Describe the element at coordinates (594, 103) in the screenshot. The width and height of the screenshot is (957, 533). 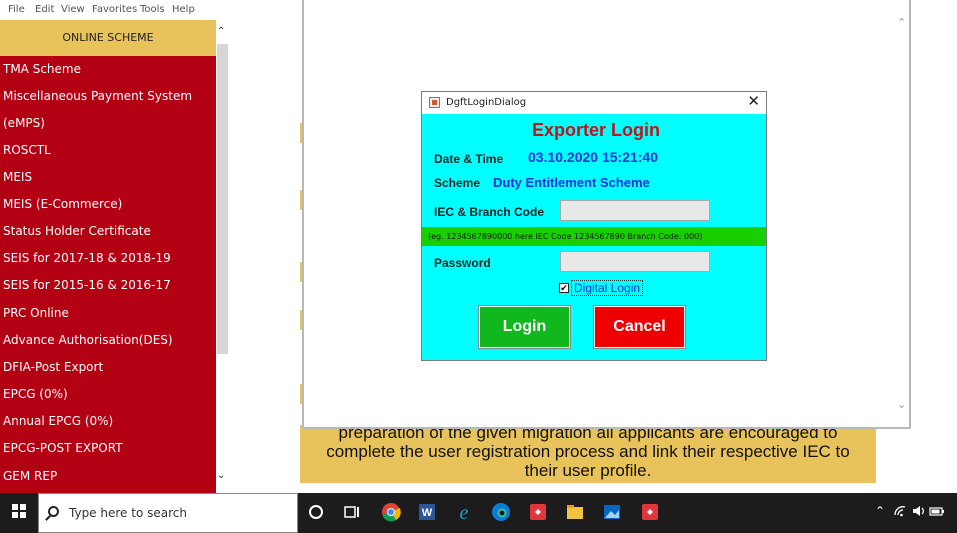
I see `dialog-titlebar: DgftLoginDialog ✕` at that location.